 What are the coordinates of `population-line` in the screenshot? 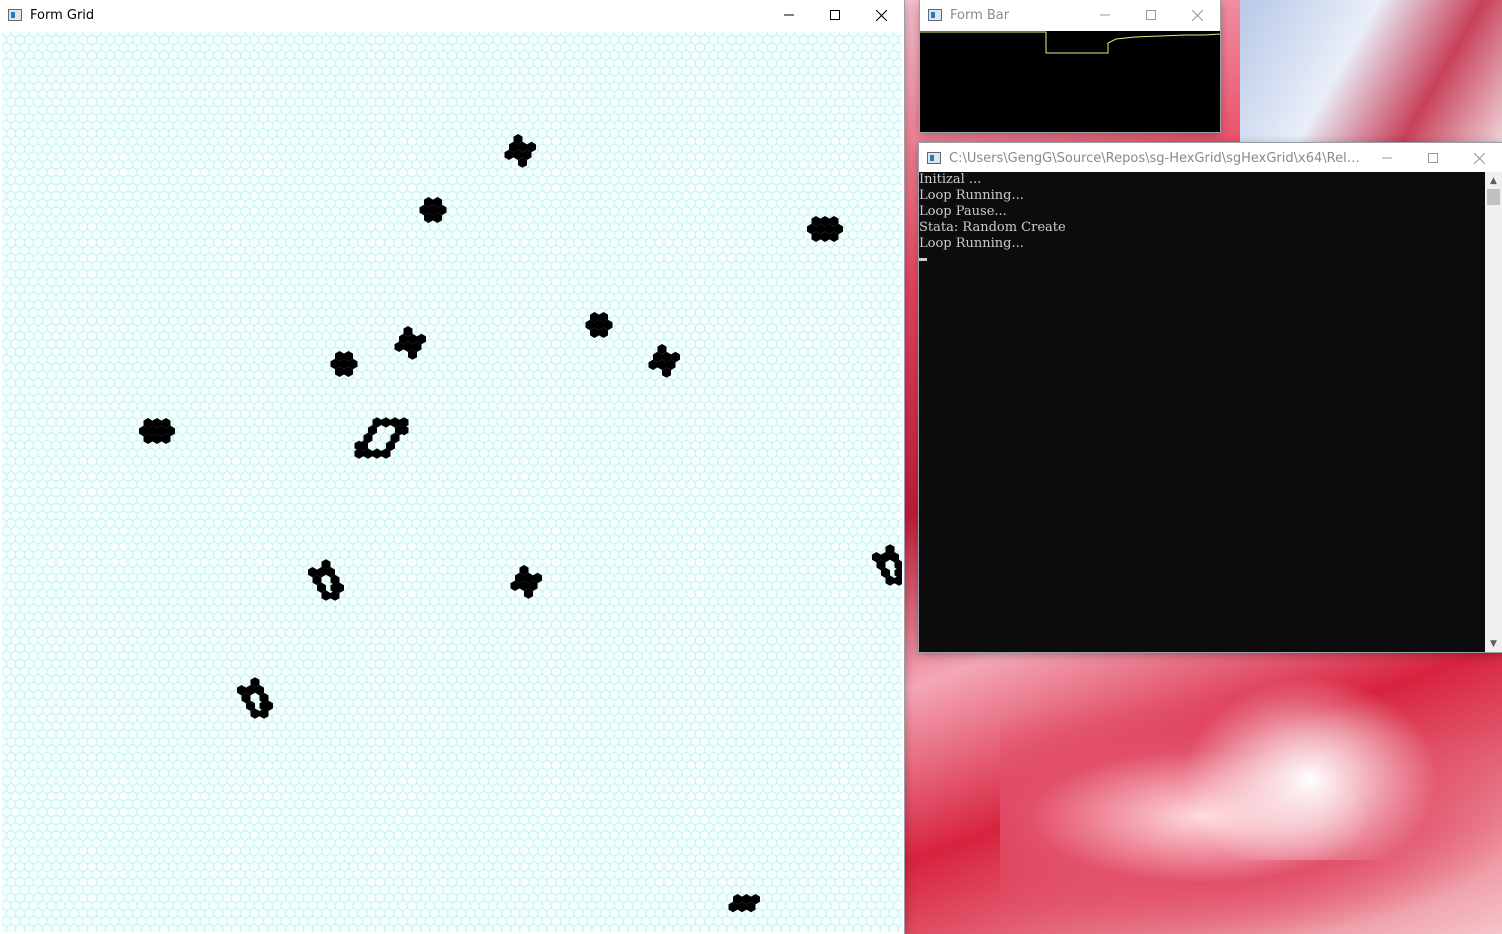 It's located at (1070, 42).